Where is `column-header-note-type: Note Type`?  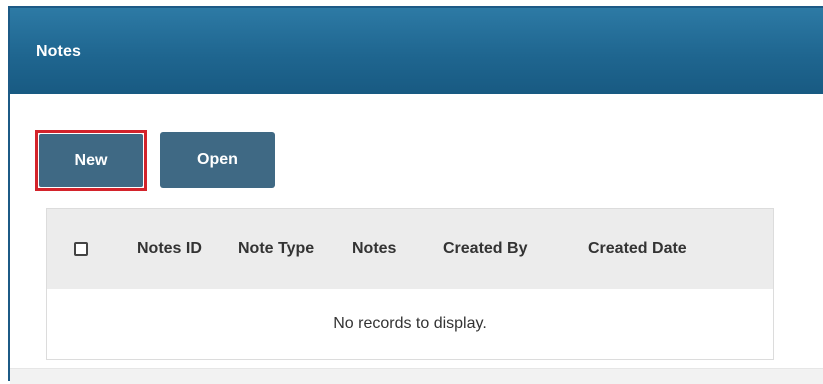
column-header-note-type: Note Type is located at coordinates (276, 249).